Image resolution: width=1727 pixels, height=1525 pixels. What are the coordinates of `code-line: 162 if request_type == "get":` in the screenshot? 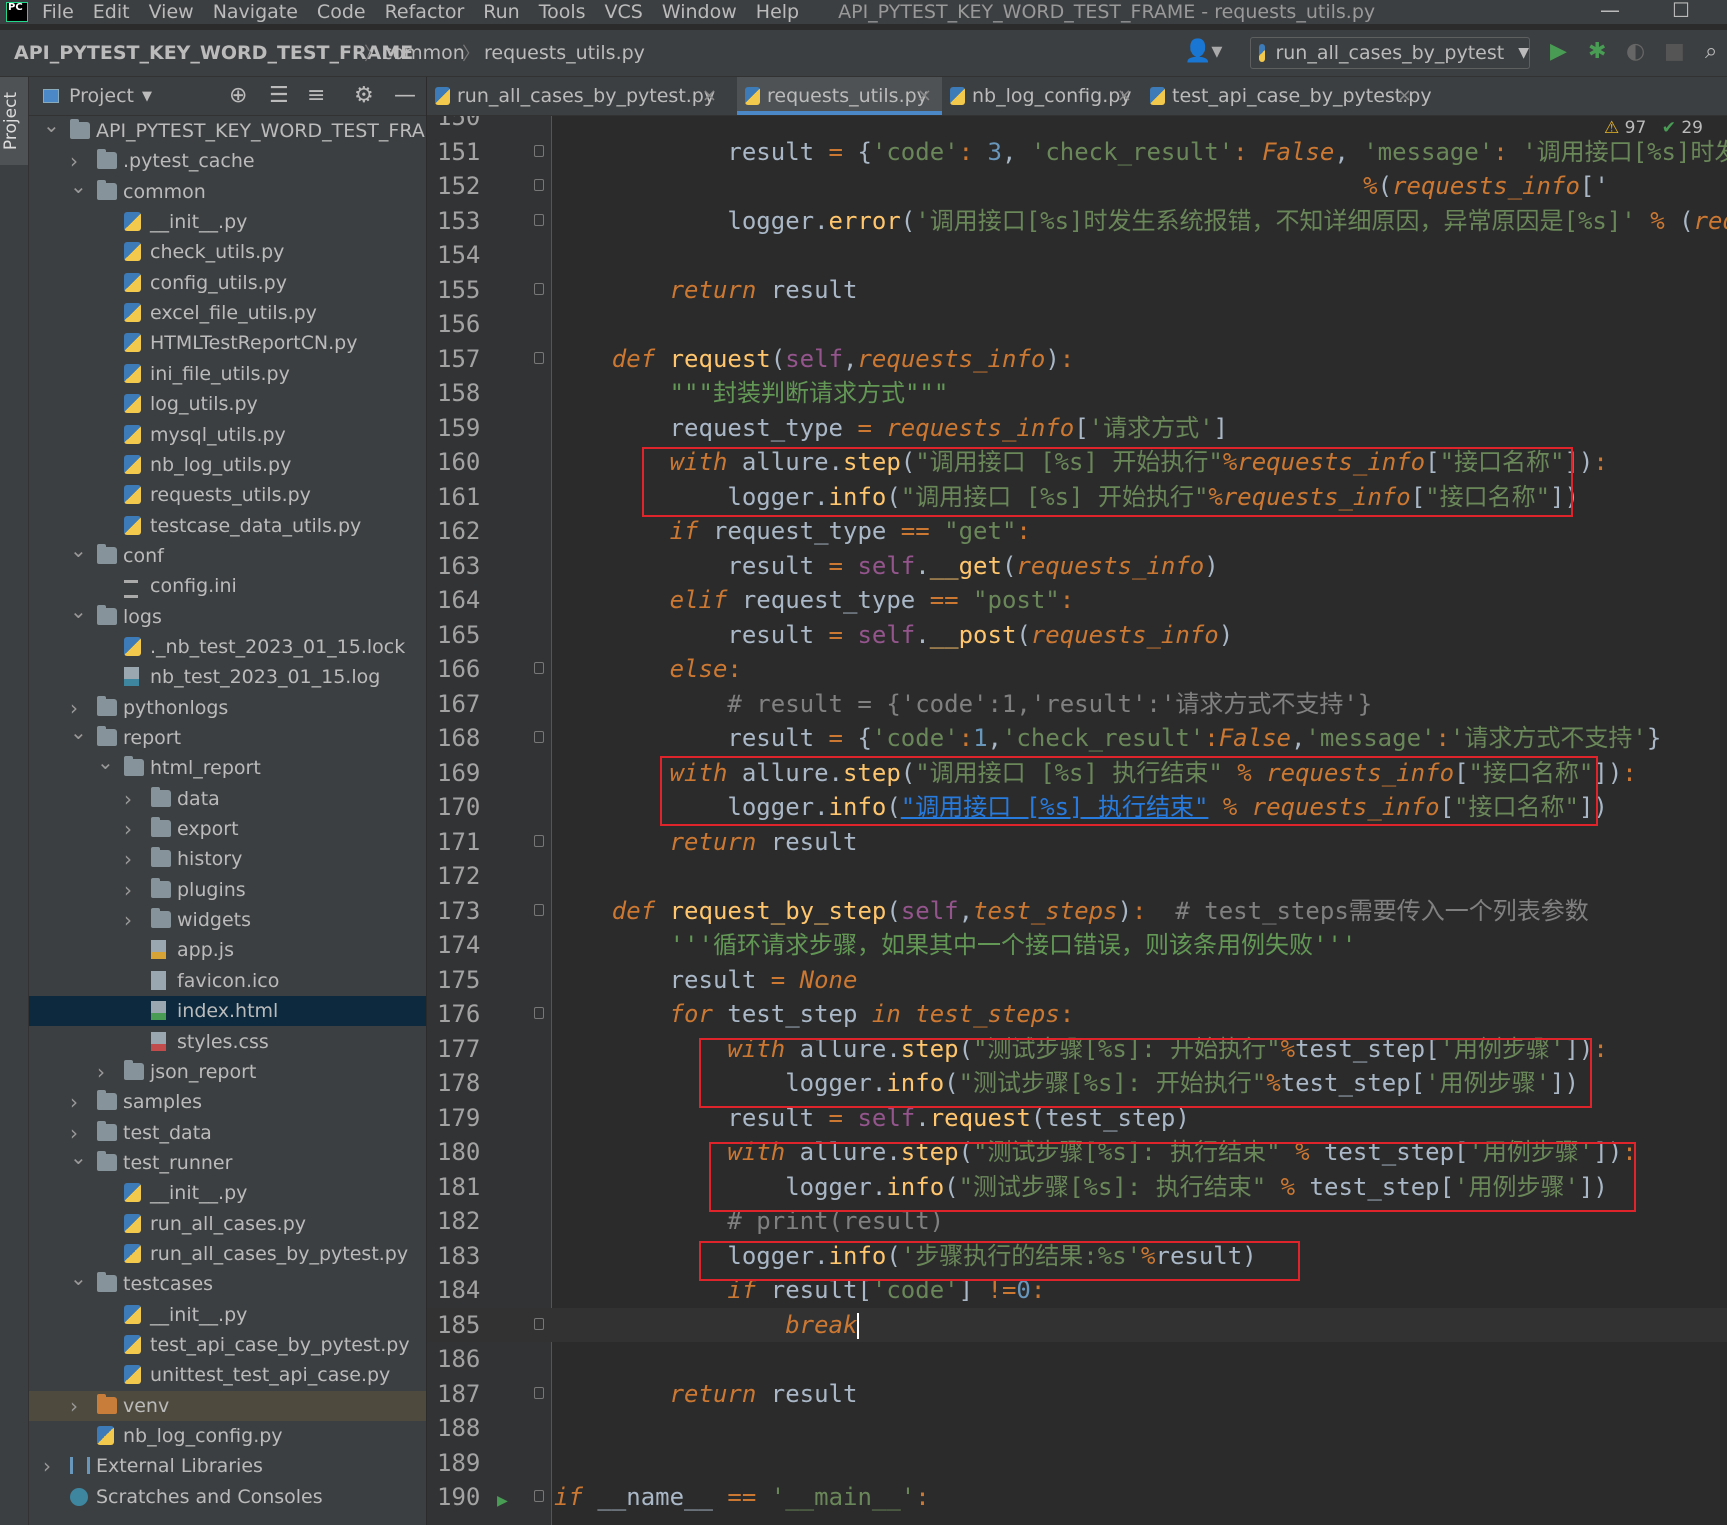 It's located at (1077, 531).